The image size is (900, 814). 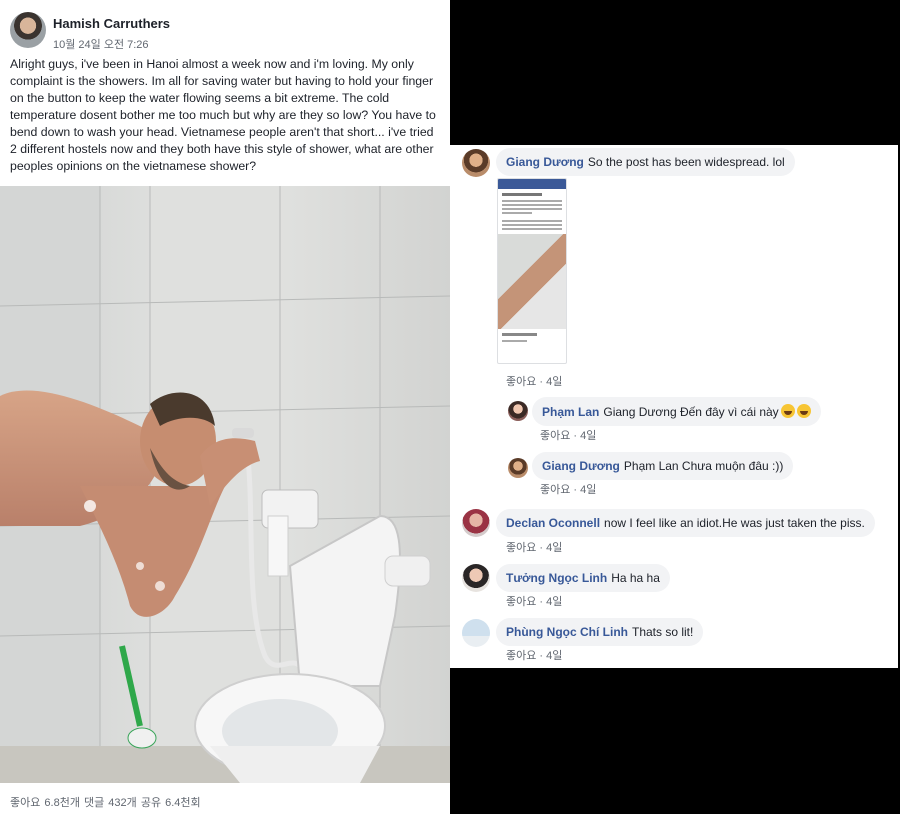 I want to click on replier-name: Giang Dương, so click(x=581, y=466).